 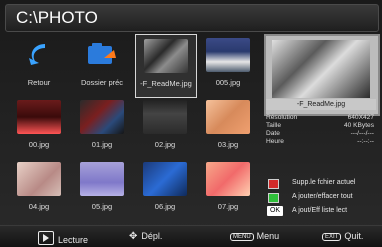 I want to click on action-label: A jout/Eff liste lect, so click(x=320, y=210).